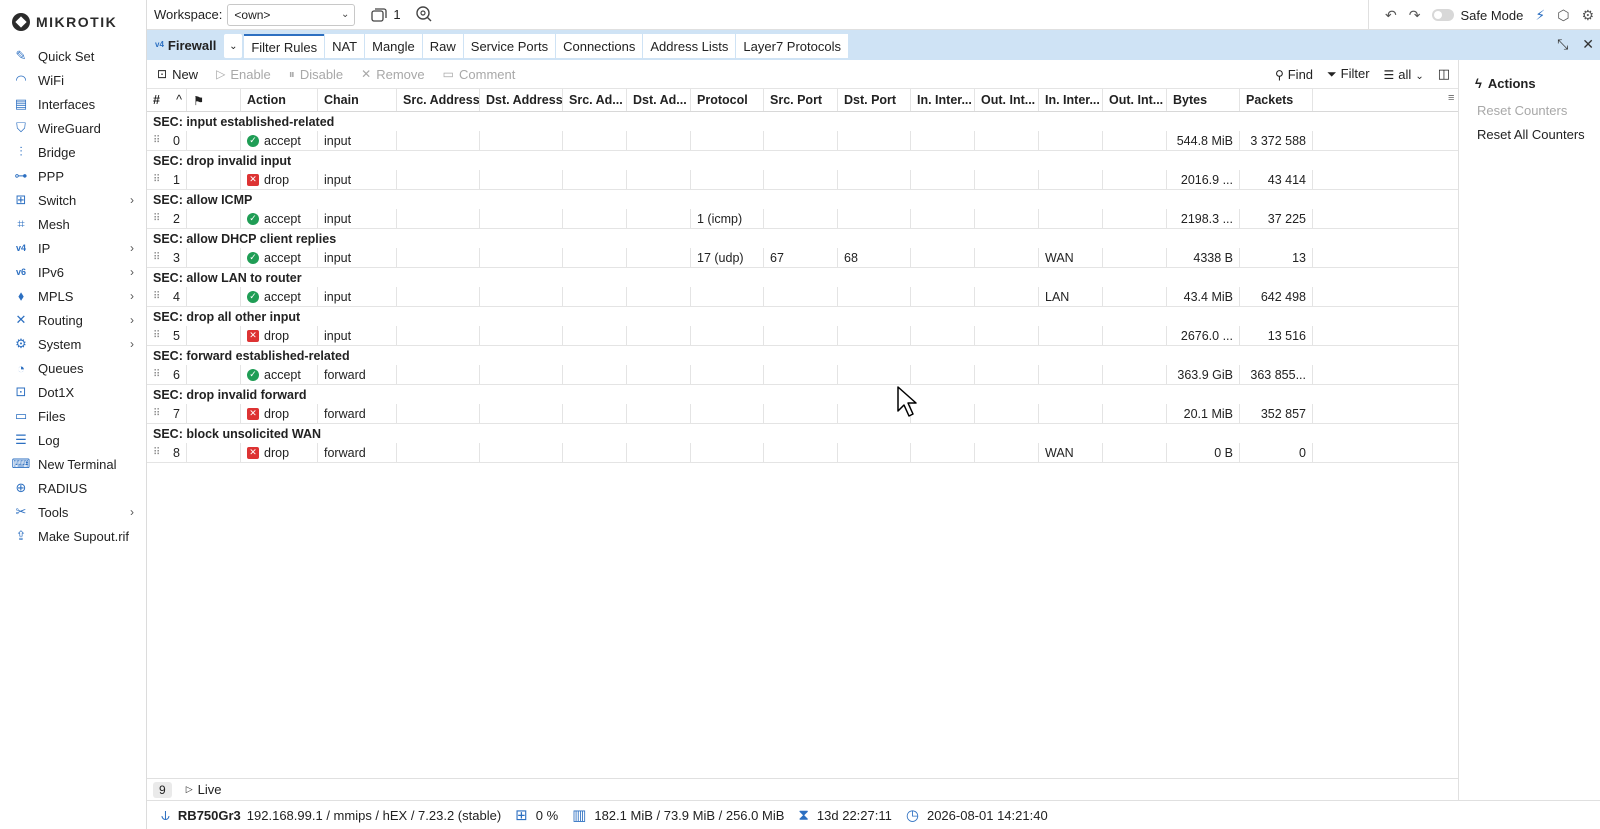  I want to click on redo-icon: ↷, so click(1415, 15).